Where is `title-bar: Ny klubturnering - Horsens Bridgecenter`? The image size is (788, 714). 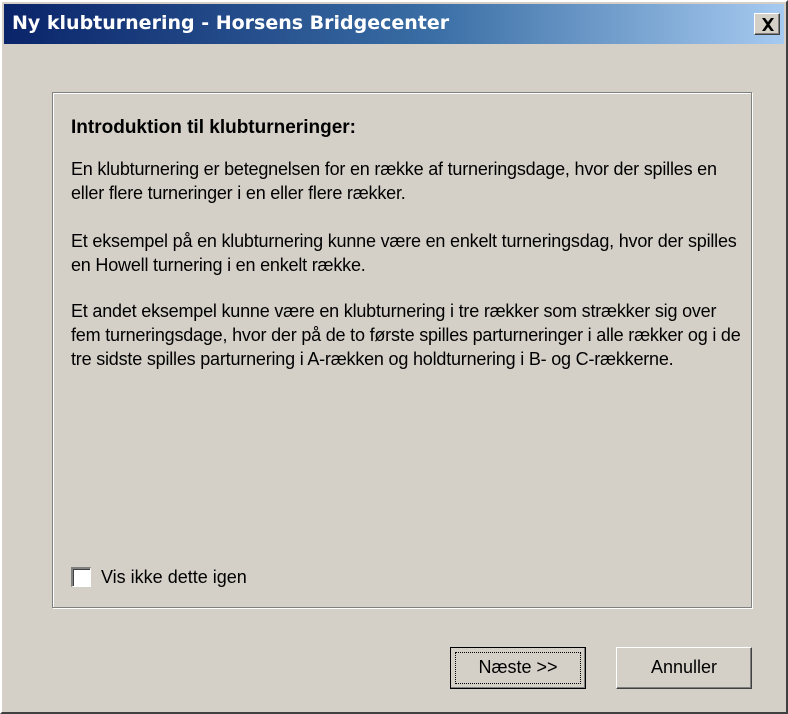
title-bar: Ny klubturnering - Horsens Bridgecenter is located at coordinates (394, 24).